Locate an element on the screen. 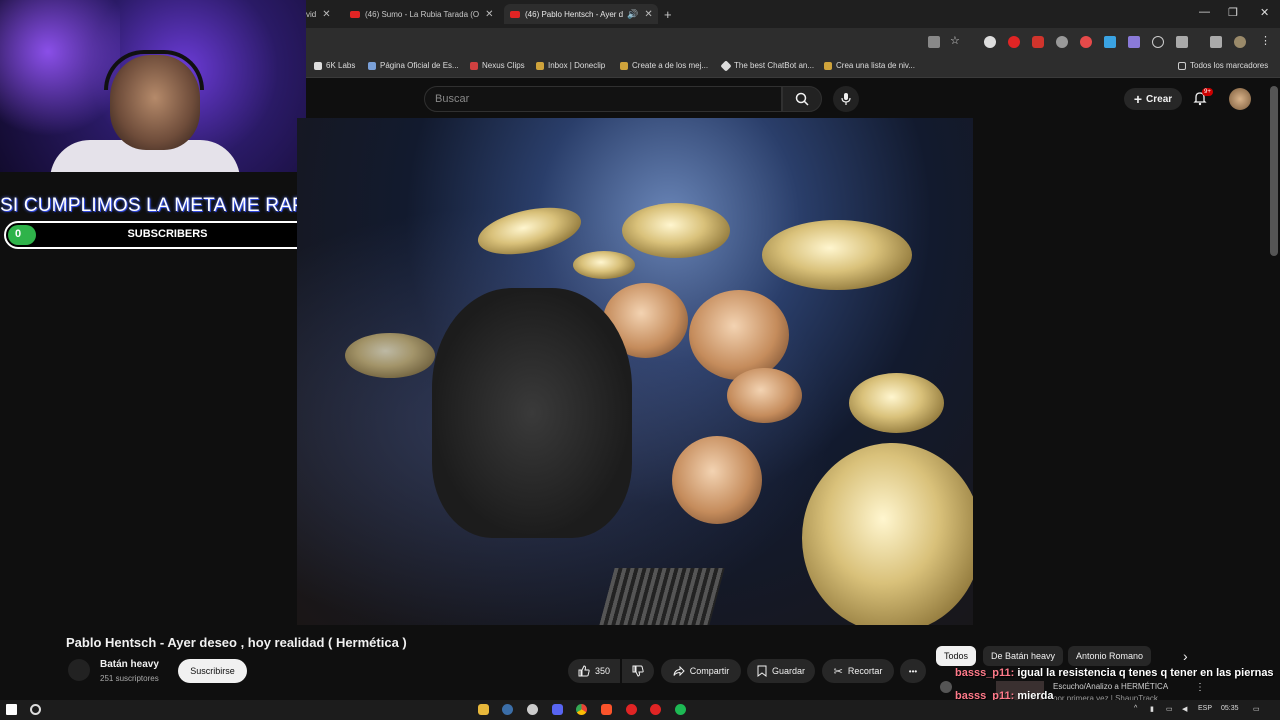  drummer is located at coordinates (532, 413).